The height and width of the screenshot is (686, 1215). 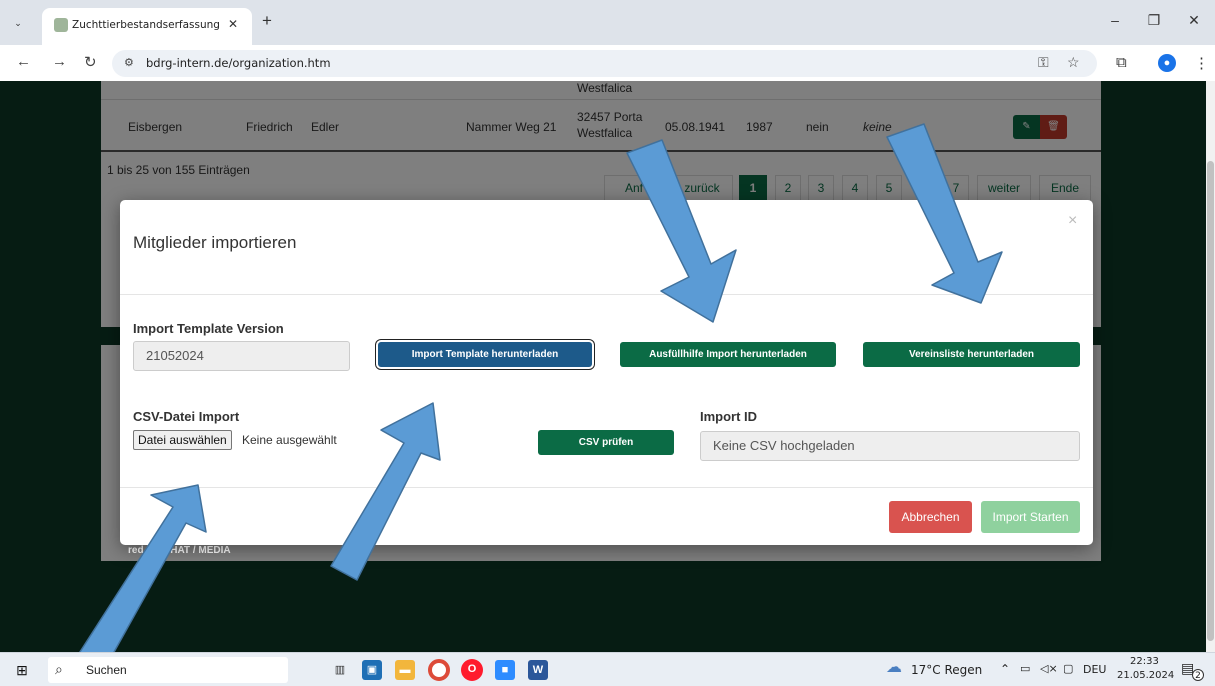 I want to click on chrome-icon, so click(x=439, y=670).